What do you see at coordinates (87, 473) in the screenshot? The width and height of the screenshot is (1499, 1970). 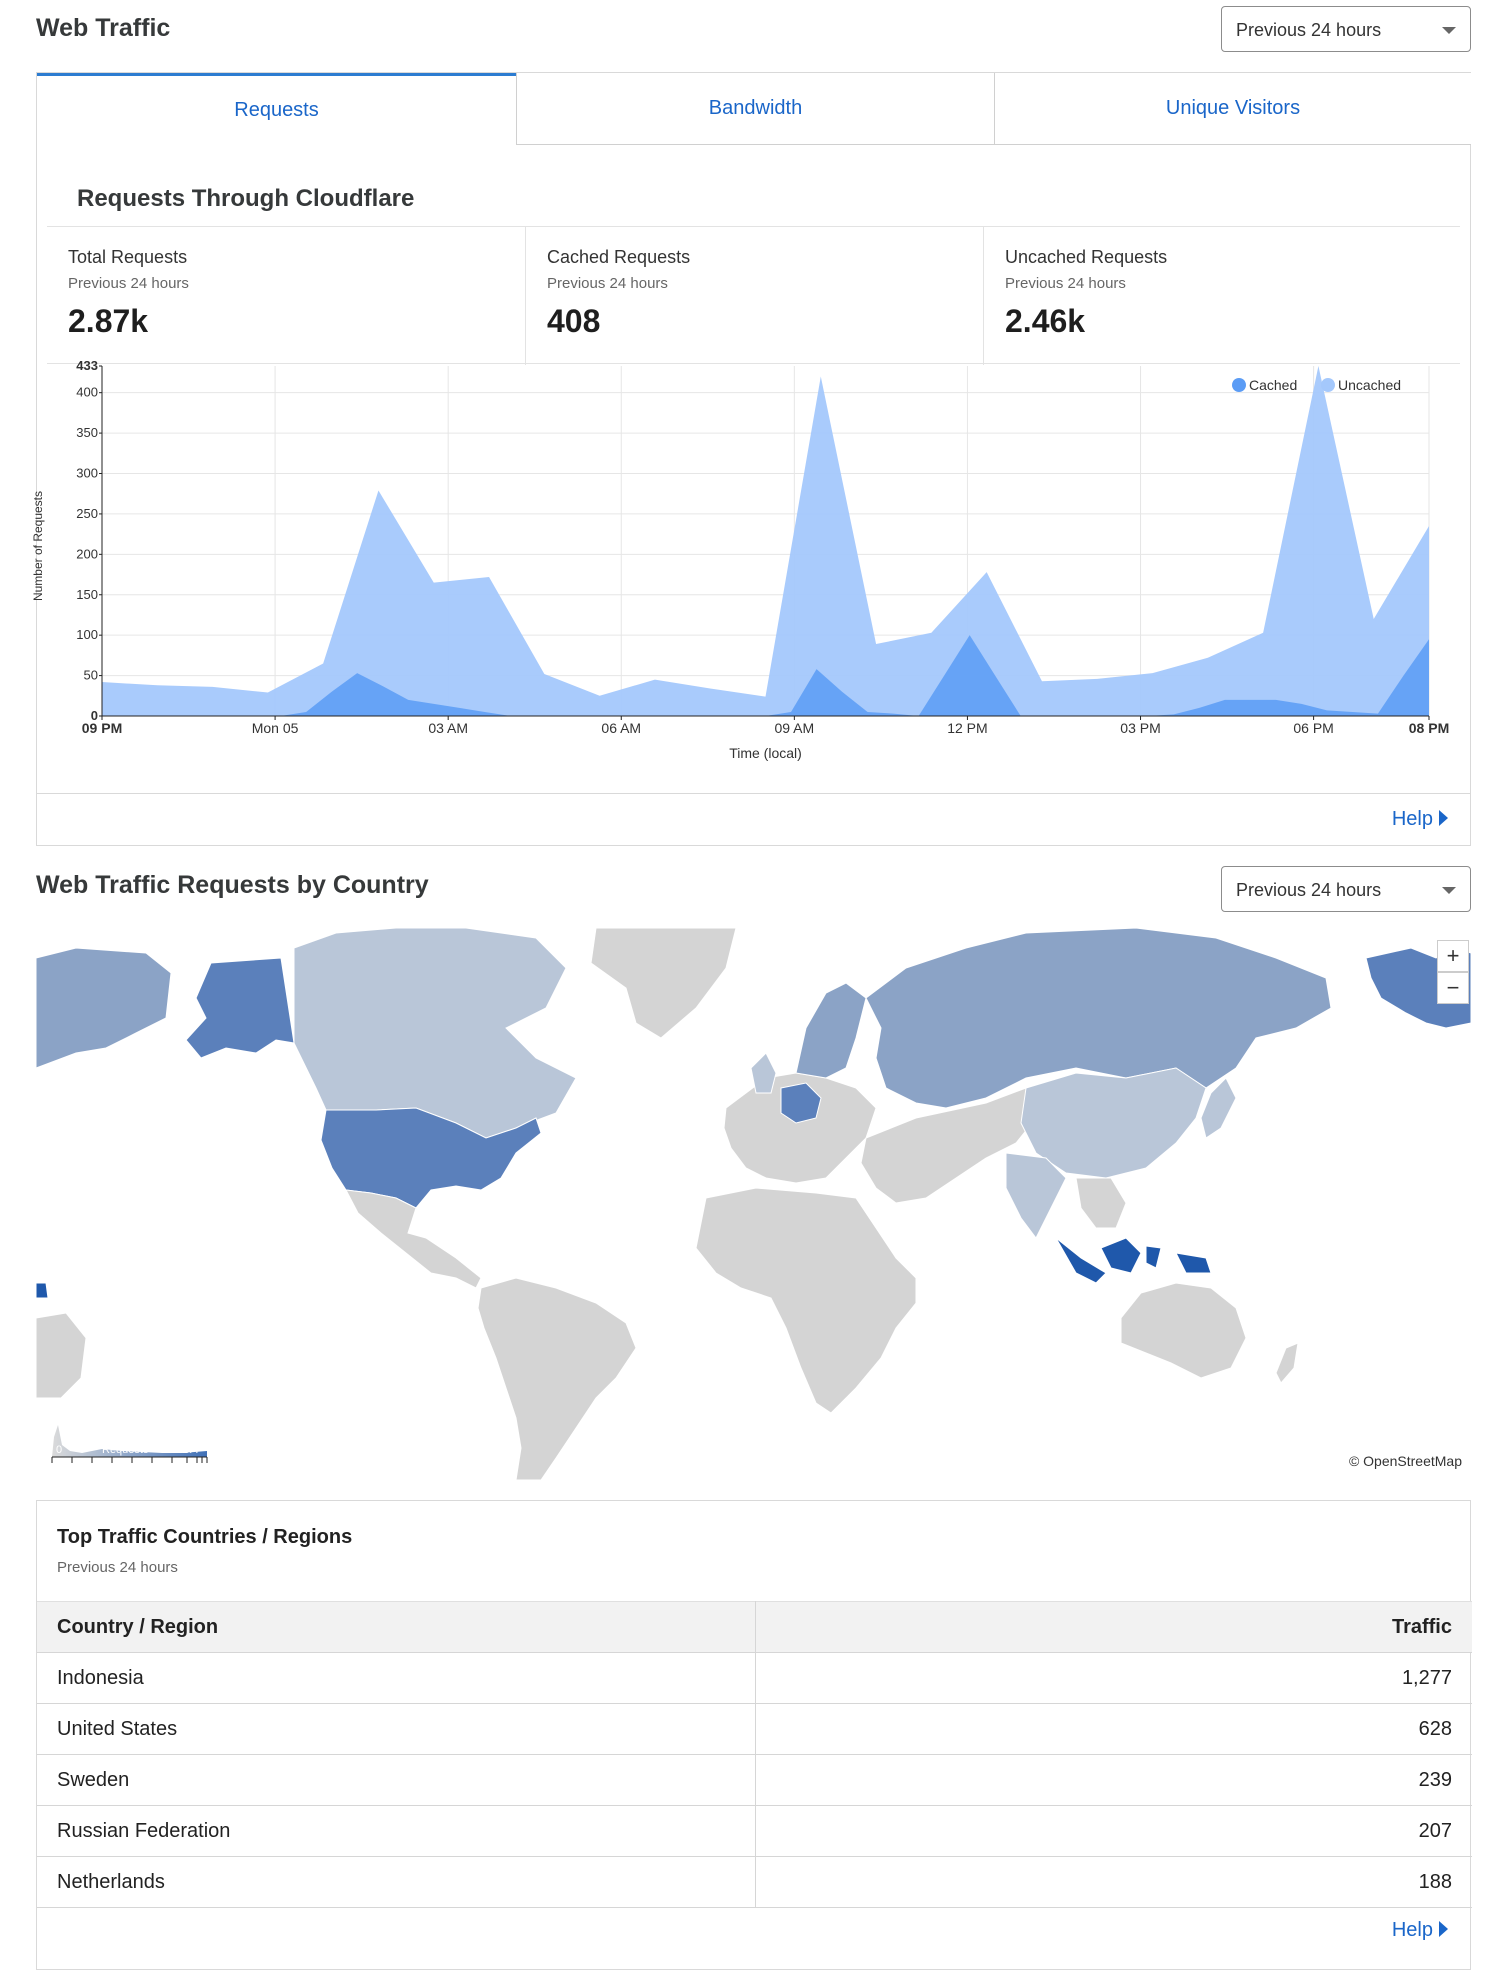 I see `y-tick-label: 300` at bounding box center [87, 473].